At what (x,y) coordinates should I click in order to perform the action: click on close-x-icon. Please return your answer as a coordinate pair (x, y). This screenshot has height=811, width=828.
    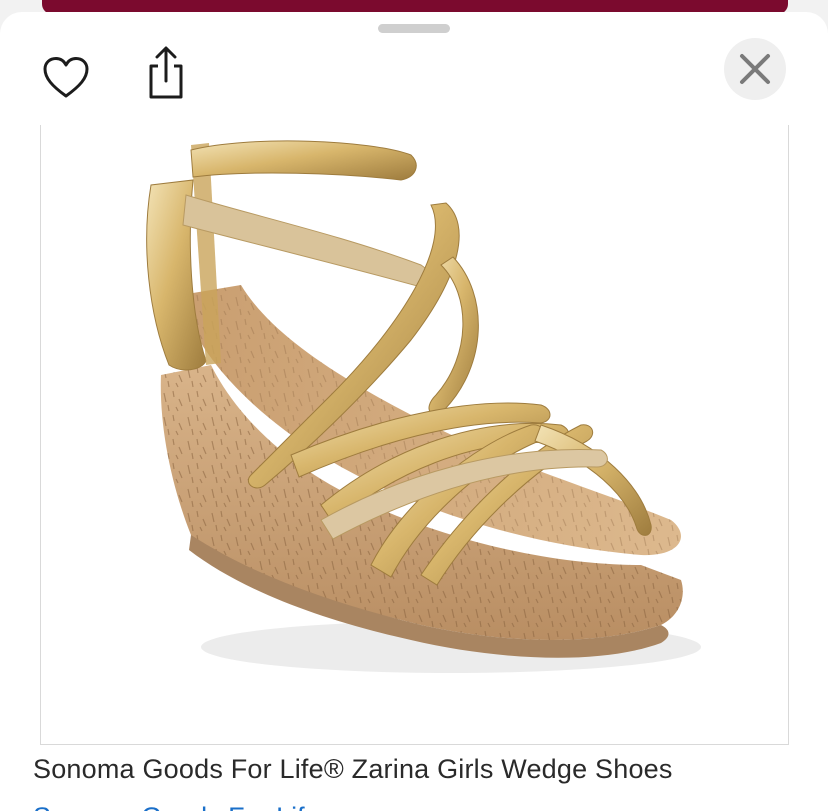
    Looking at the image, I should click on (755, 69).